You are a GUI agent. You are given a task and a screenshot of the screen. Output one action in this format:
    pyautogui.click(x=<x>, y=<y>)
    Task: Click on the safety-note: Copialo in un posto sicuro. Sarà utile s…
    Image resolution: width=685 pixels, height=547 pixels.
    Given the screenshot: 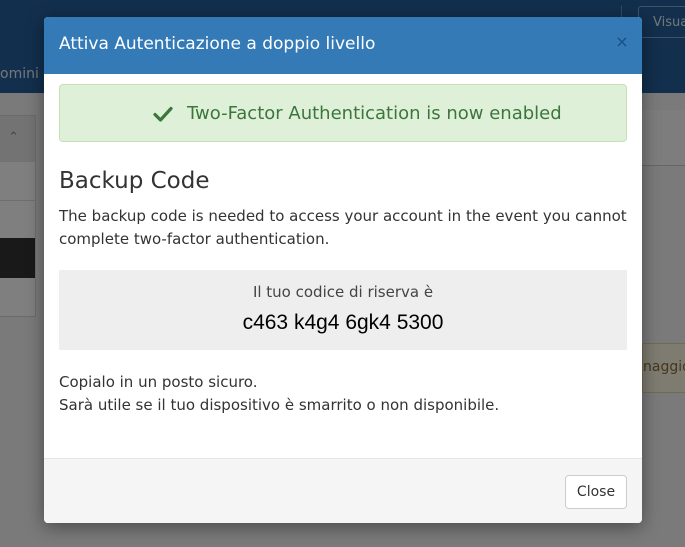 What is the action you would take?
    pyautogui.click(x=344, y=394)
    